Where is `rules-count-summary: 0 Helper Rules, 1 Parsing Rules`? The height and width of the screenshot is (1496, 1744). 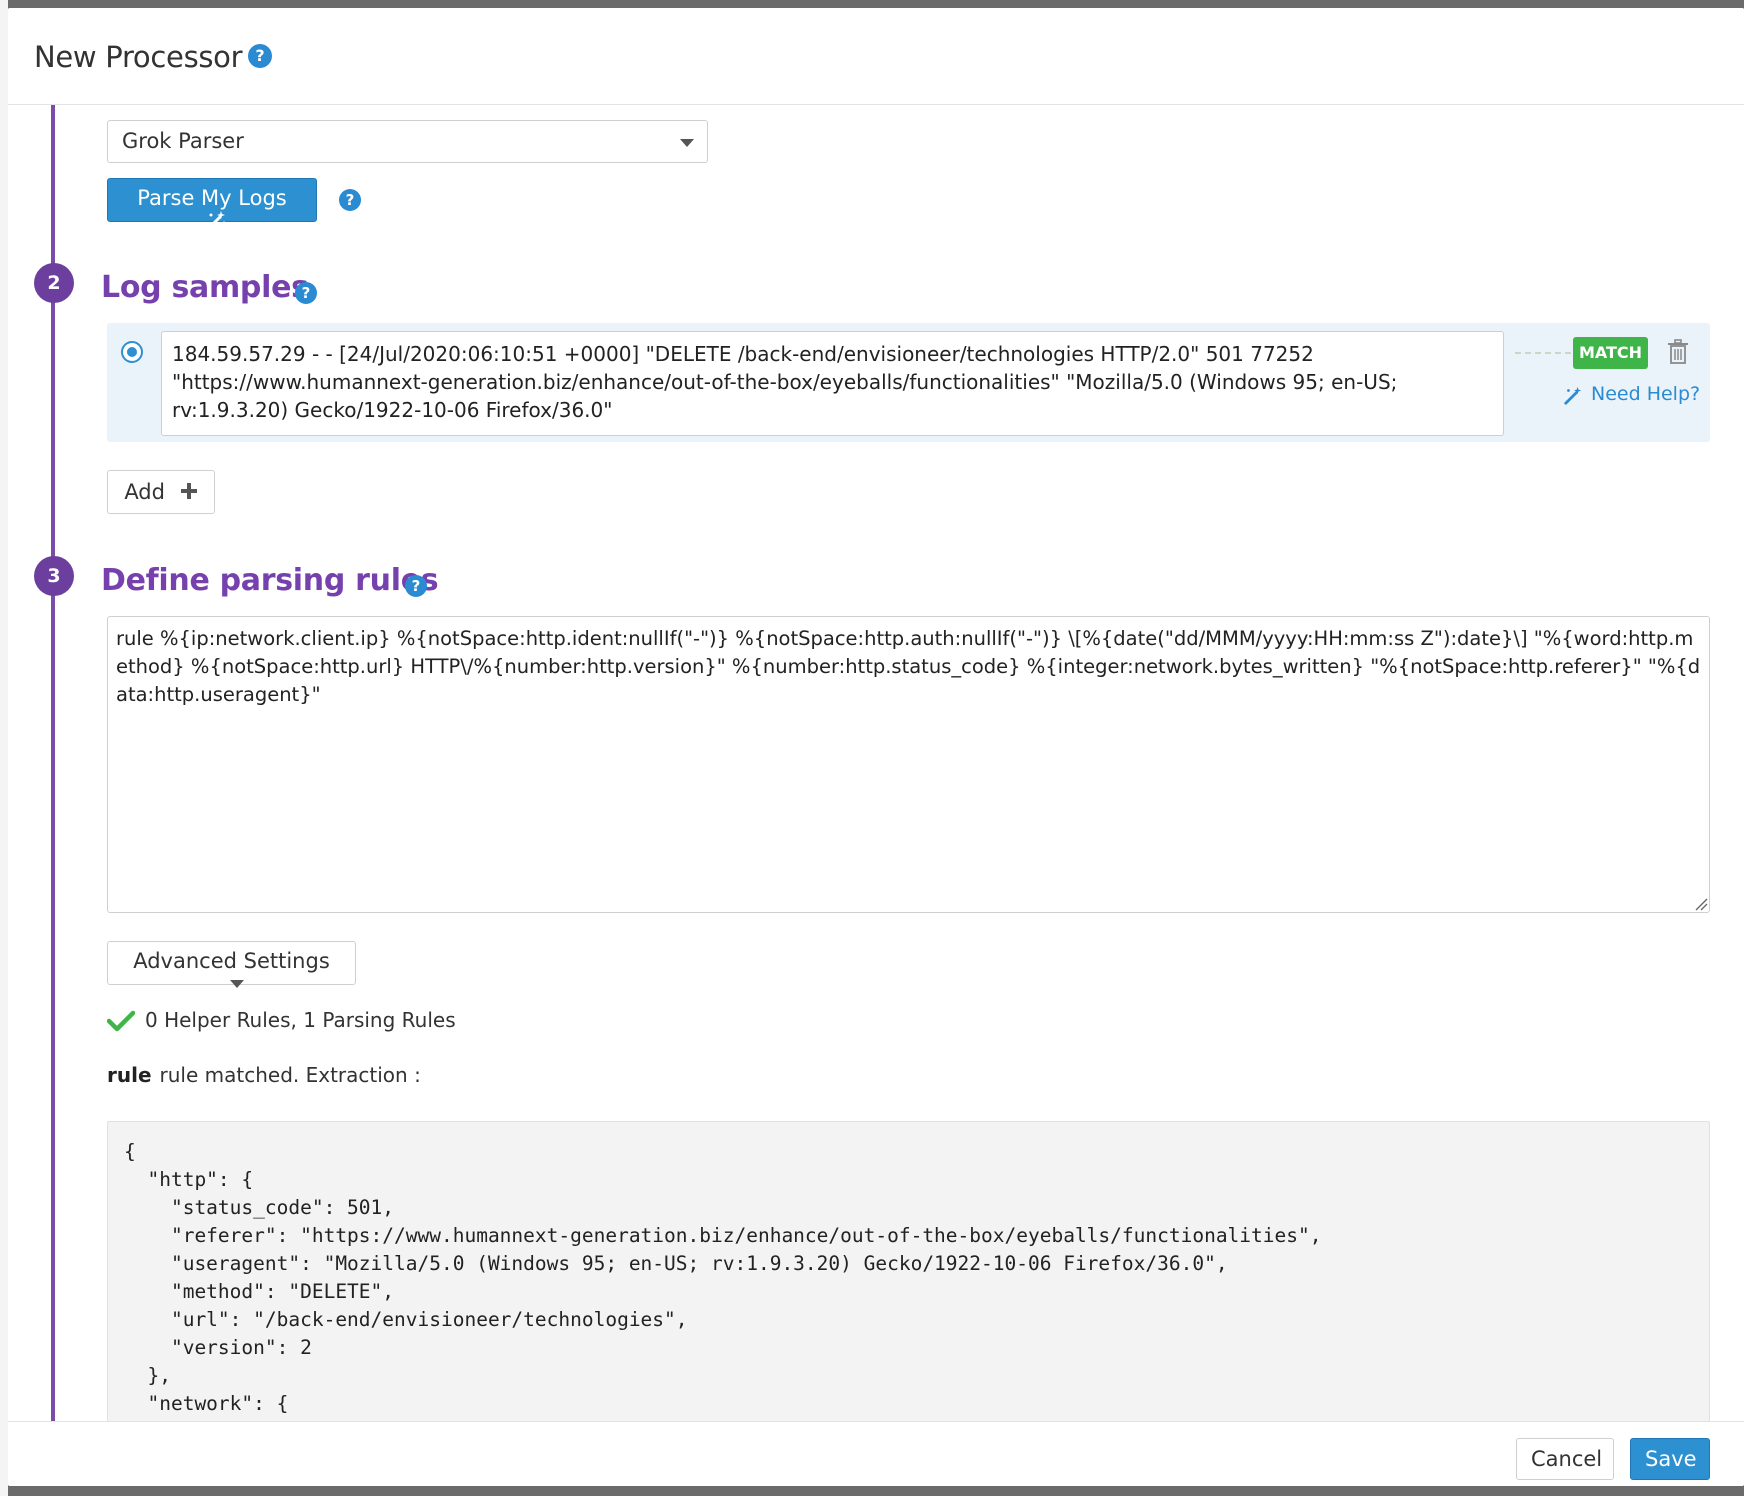 rules-count-summary: 0 Helper Rules, 1 Parsing Rules is located at coordinates (300, 1020).